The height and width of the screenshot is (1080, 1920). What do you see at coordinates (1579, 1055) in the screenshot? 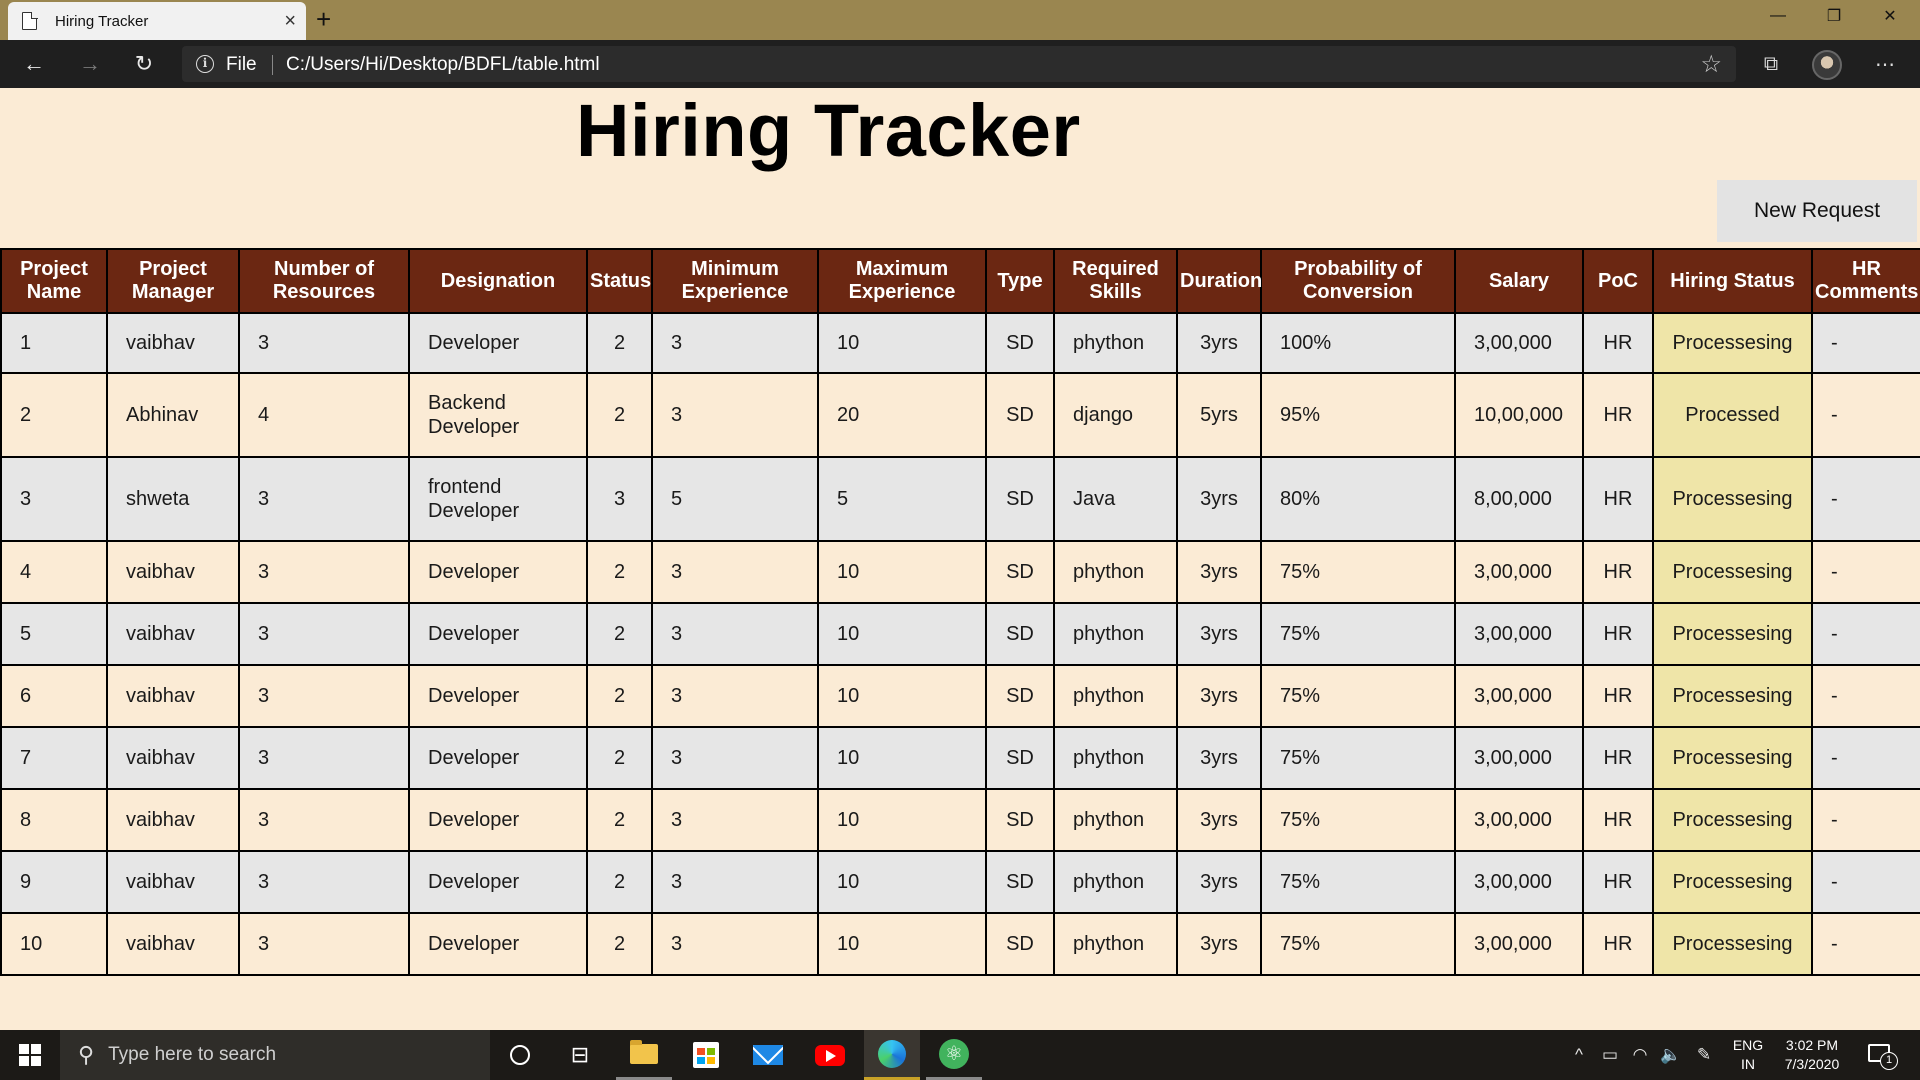
I see `tray-chevron-icon: ^` at bounding box center [1579, 1055].